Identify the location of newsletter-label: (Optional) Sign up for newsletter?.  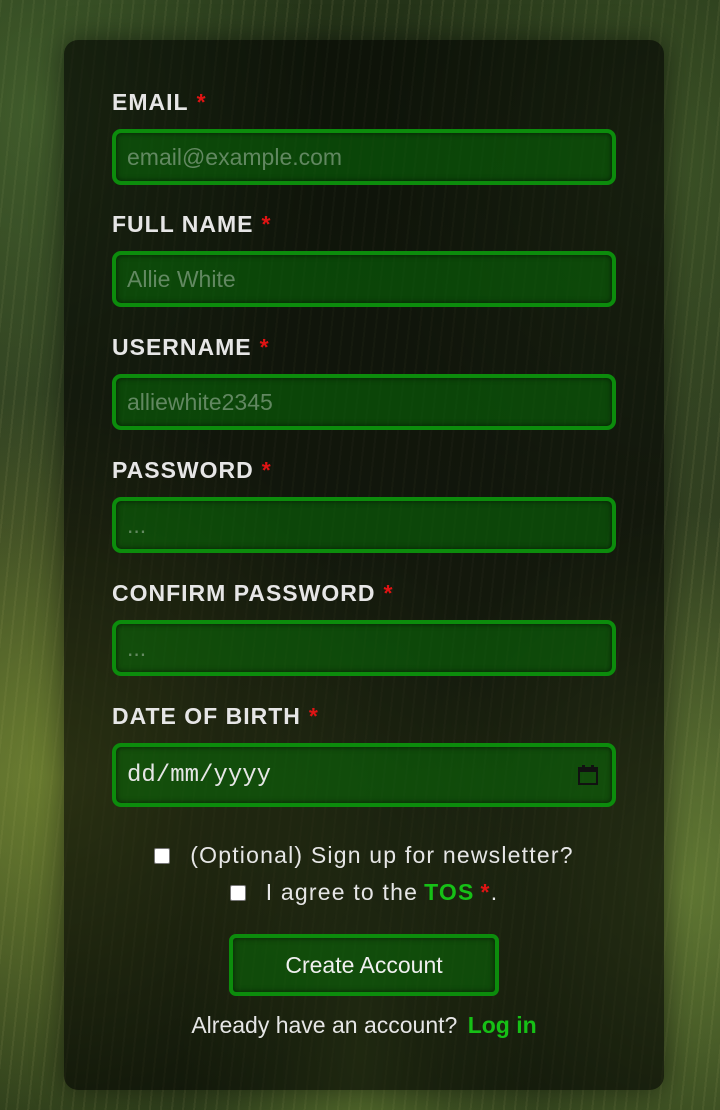
(382, 855).